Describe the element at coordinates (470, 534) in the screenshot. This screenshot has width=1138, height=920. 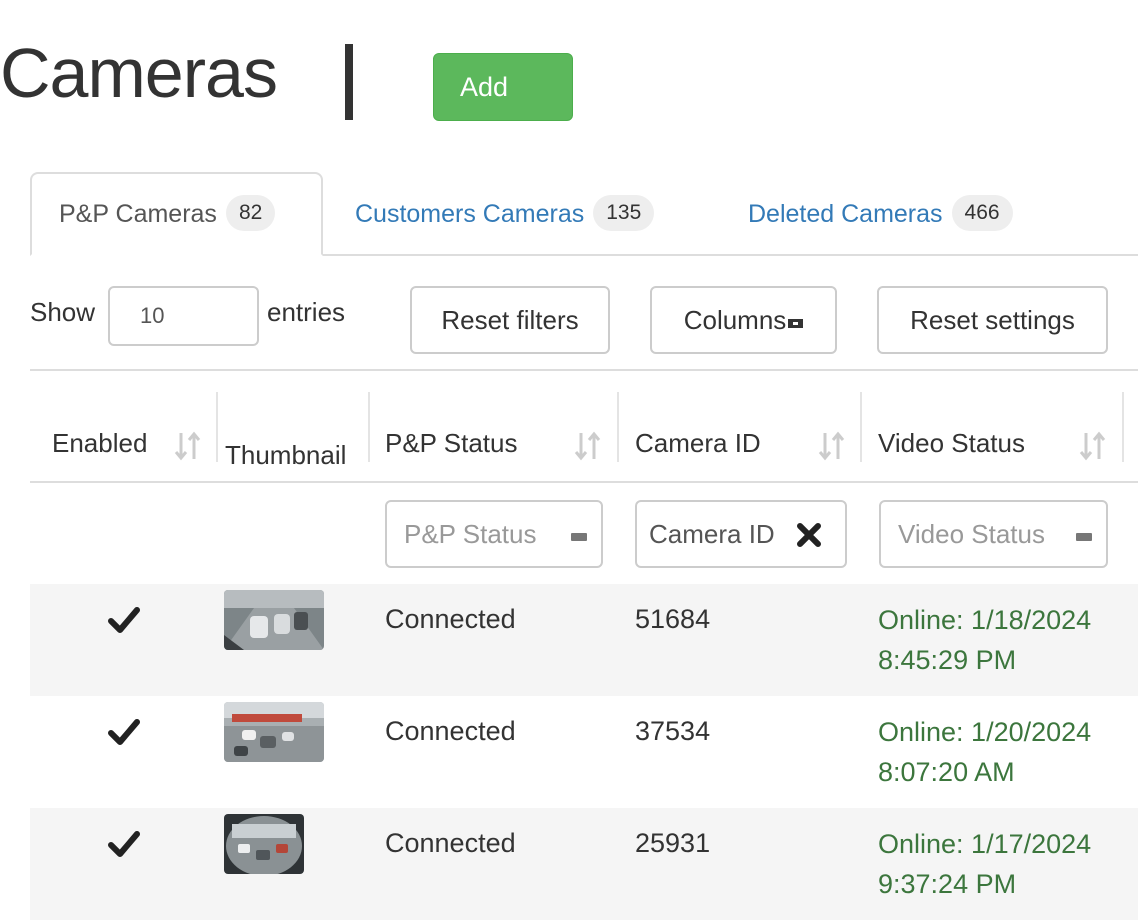
I see `filter-placeholder: P&P Status` at that location.